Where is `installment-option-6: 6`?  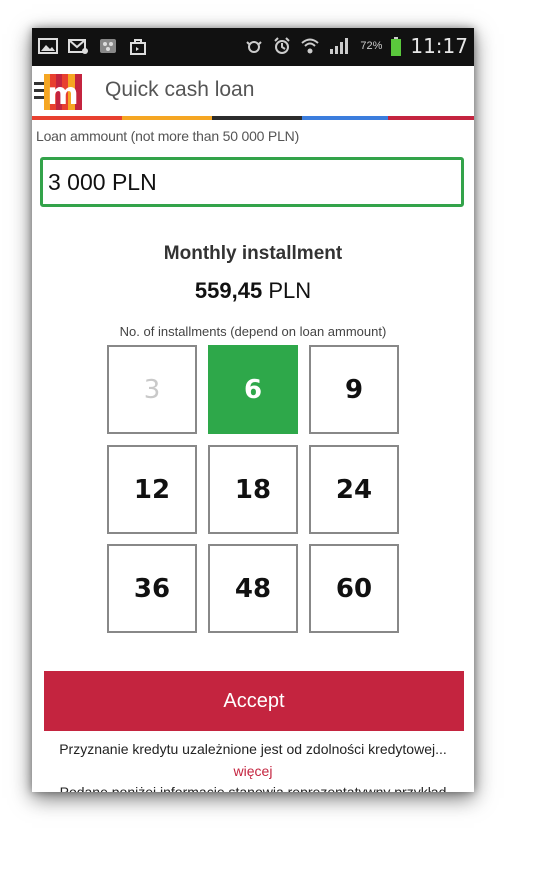
installment-option-6: 6 is located at coordinates (253, 389).